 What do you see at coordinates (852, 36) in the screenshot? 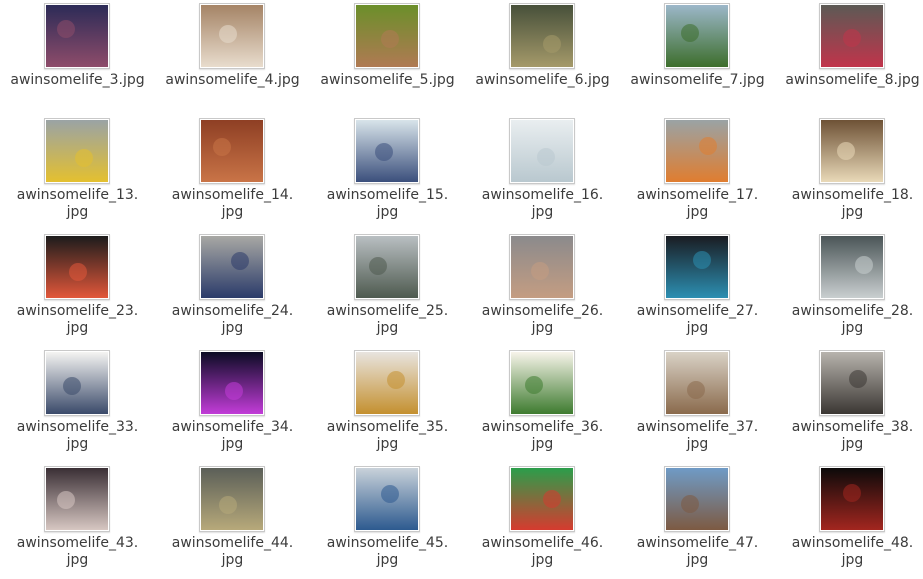
I see `image-luggage-thumbnail` at bounding box center [852, 36].